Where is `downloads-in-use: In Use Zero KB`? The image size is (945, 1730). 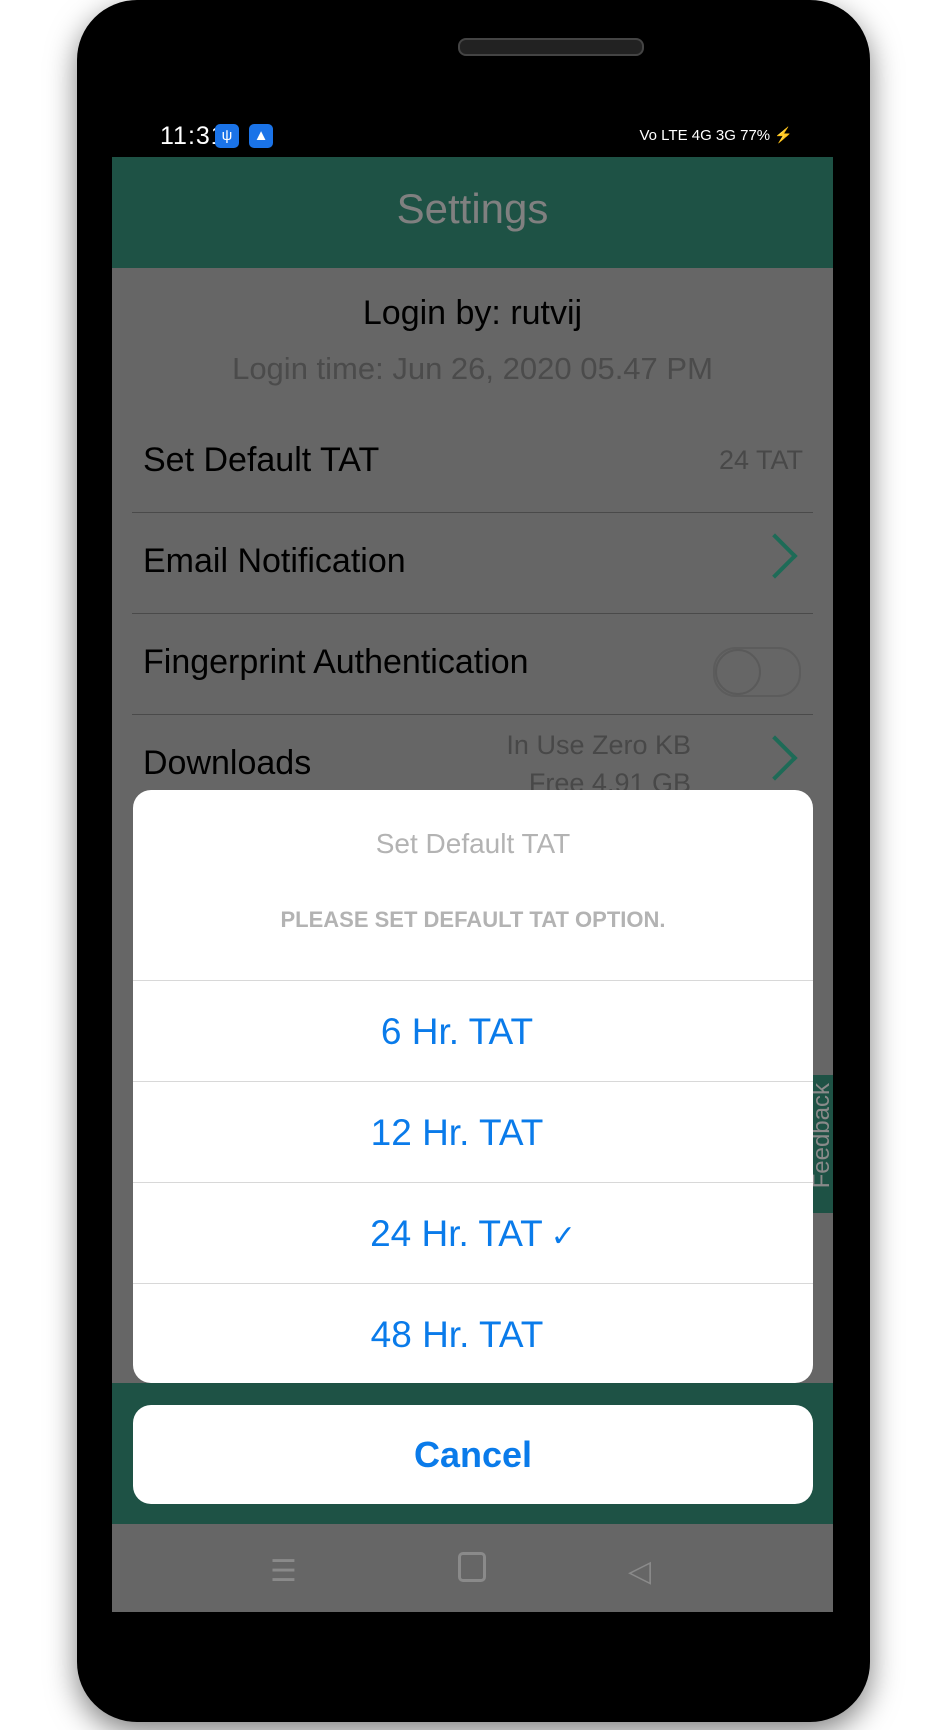
downloads-in-use: In Use Zero KB is located at coordinates (598, 745).